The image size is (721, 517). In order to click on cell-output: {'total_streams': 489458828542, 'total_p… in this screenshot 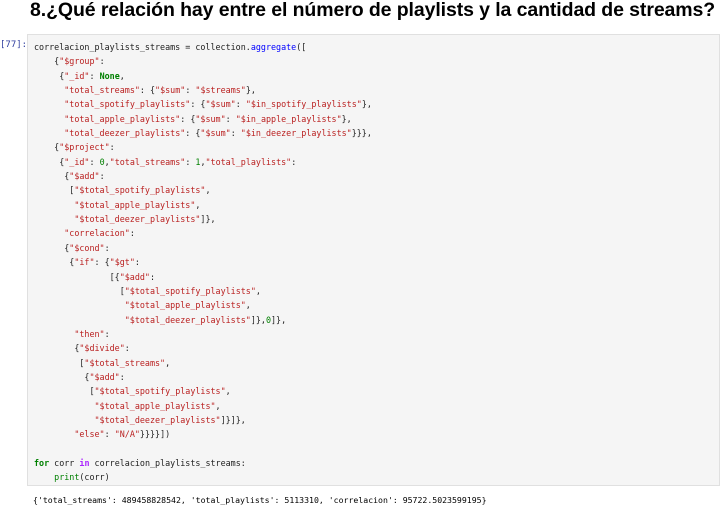, I will do `click(260, 500)`.